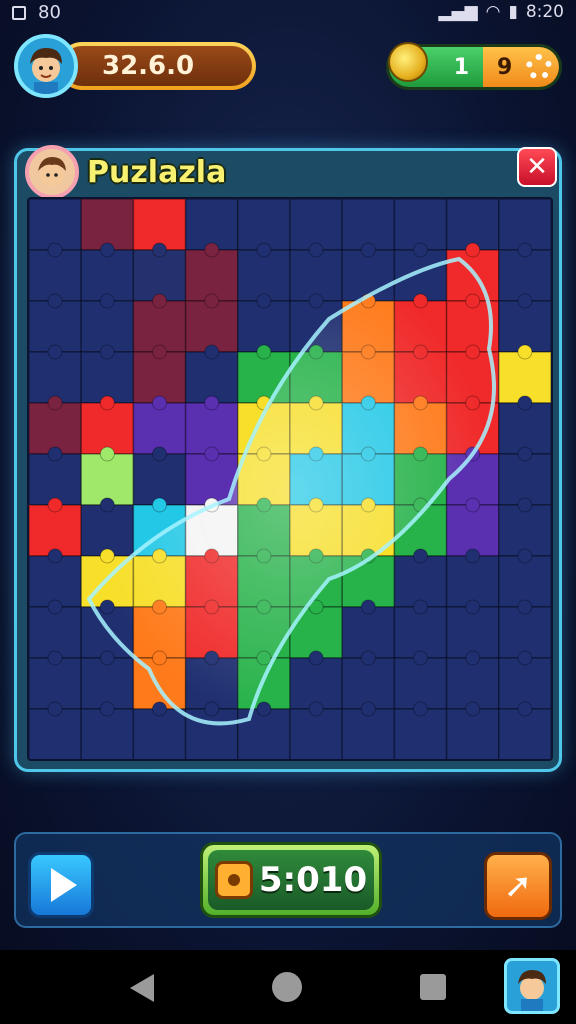 This screenshot has height=1024, width=576. Describe the element at coordinates (532, 986) in the screenshot. I see `nav-avatar-icon` at that location.